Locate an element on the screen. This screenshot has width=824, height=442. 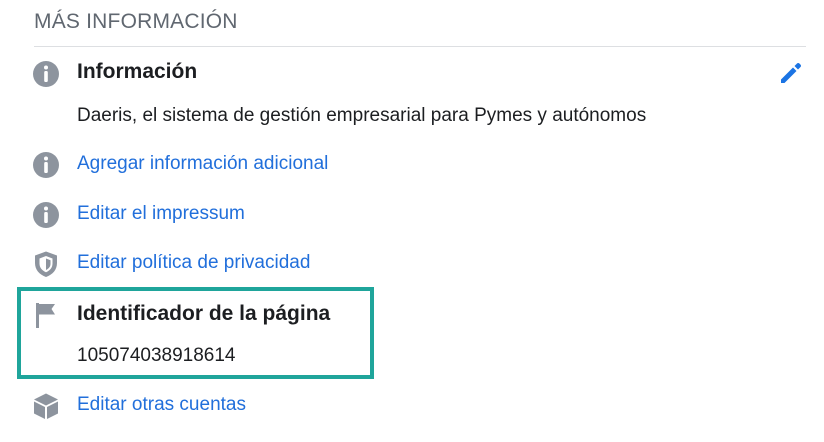
section-divider is located at coordinates (420, 46).